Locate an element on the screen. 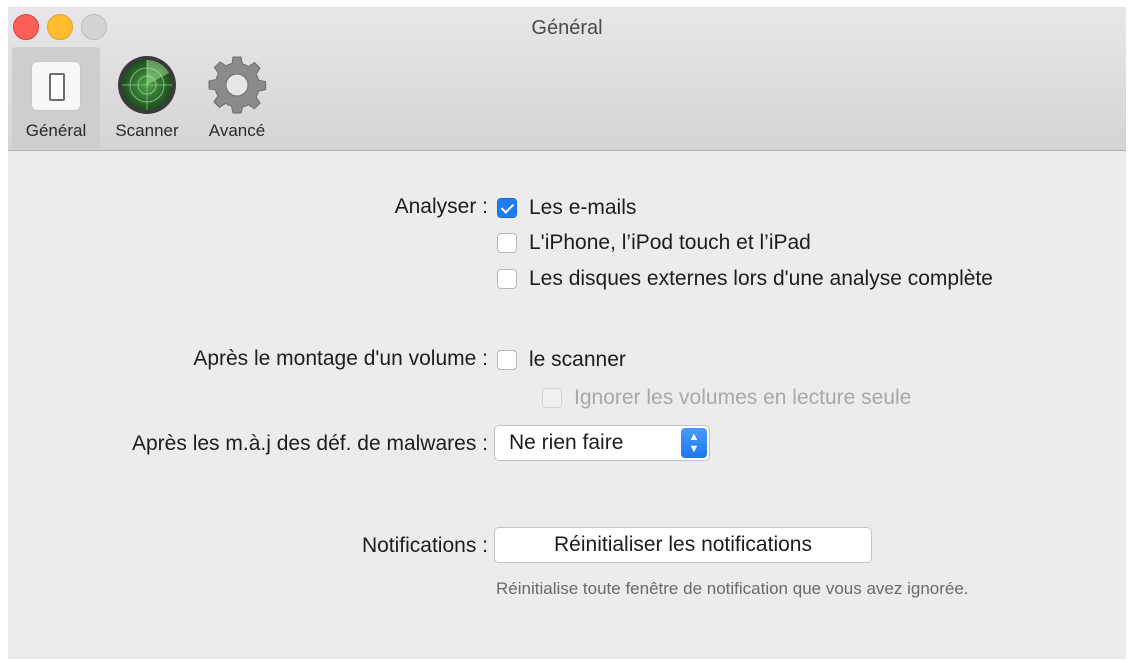 This screenshot has width=1133, height=662. reset-notifications-button: Réinitialiser les notifications is located at coordinates (683, 545).